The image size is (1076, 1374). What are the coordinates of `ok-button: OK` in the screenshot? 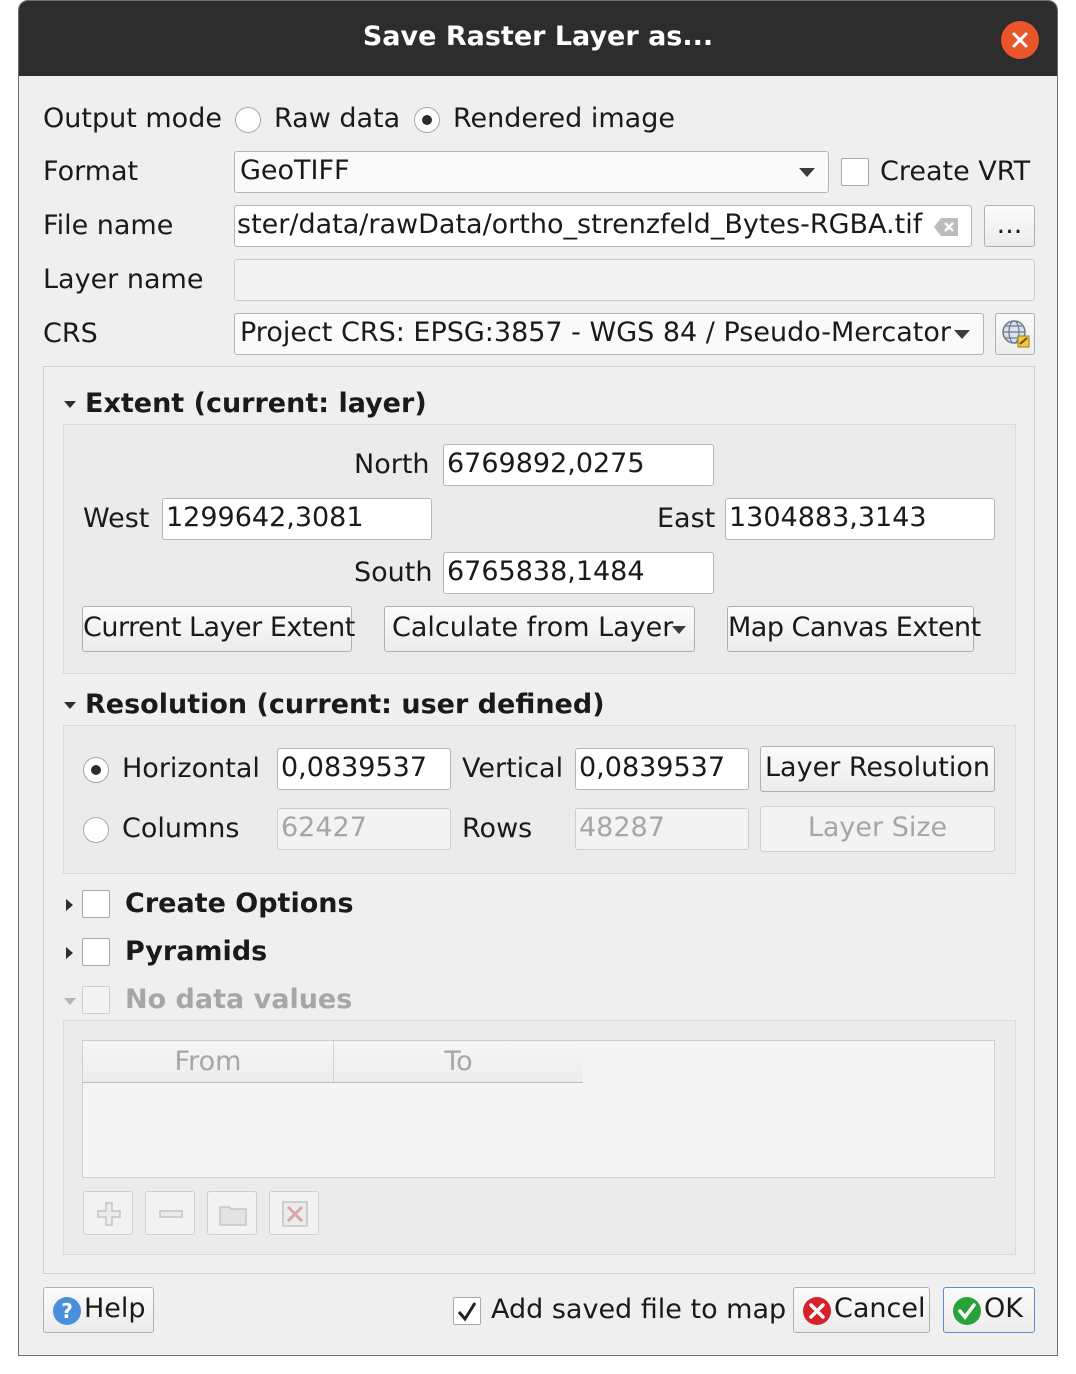 It's located at (989, 1310).